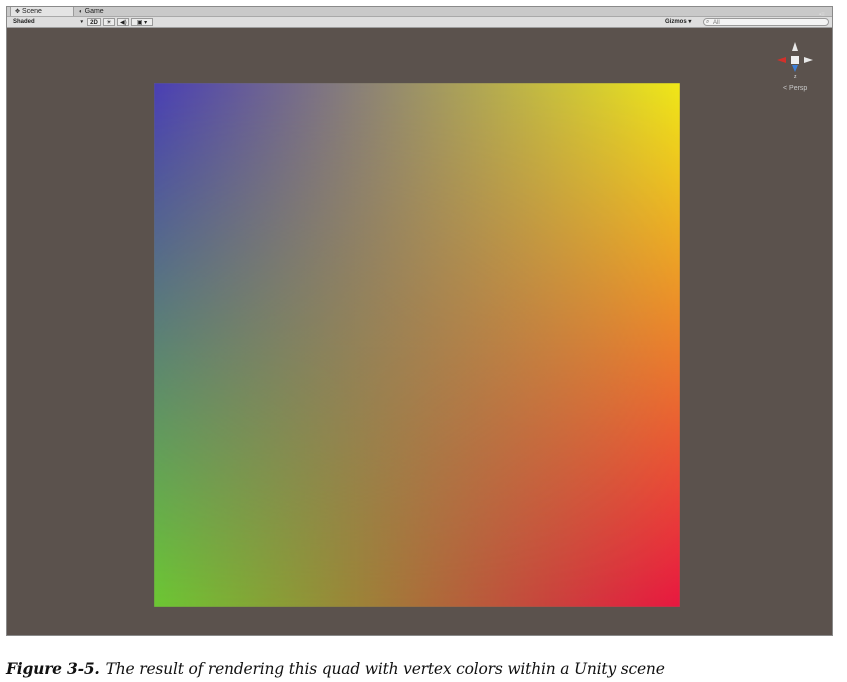 Image resolution: width=847 pixels, height=682 pixels. I want to click on x-axis-cone, so click(781, 60).